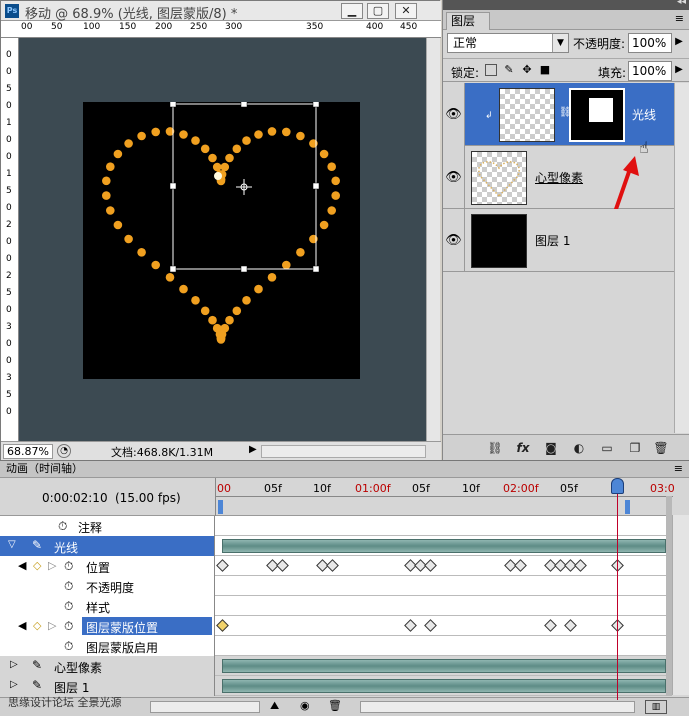  What do you see at coordinates (205, 707) in the screenshot?
I see `zoom-slider` at bounding box center [205, 707].